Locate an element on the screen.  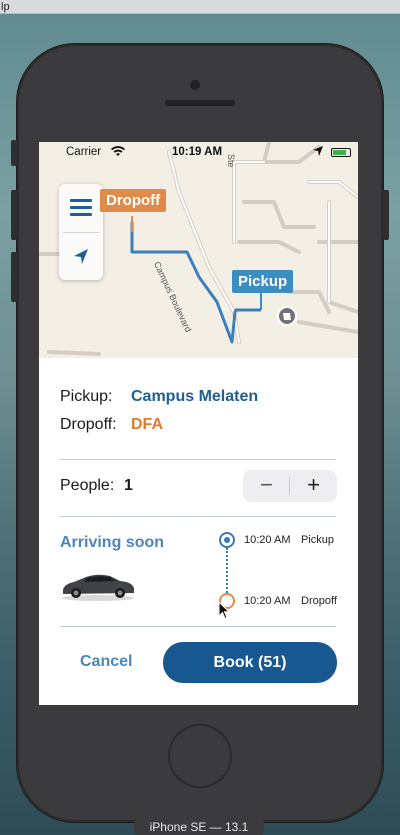
pickup-value: Campus Melaten is located at coordinates (194, 397).